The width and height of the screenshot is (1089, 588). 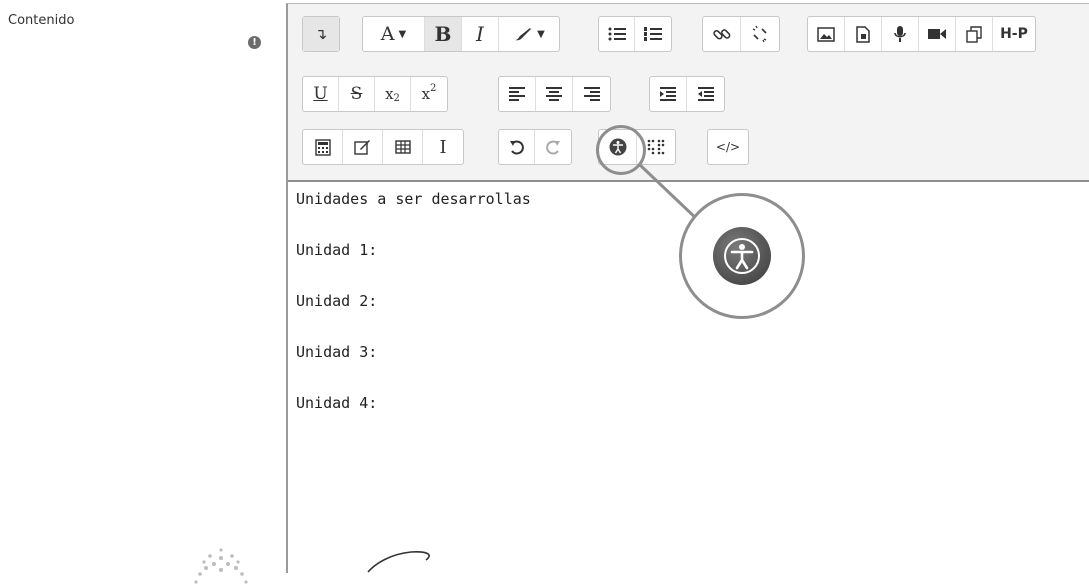 I want to click on align-left-button, so click(x=517, y=94).